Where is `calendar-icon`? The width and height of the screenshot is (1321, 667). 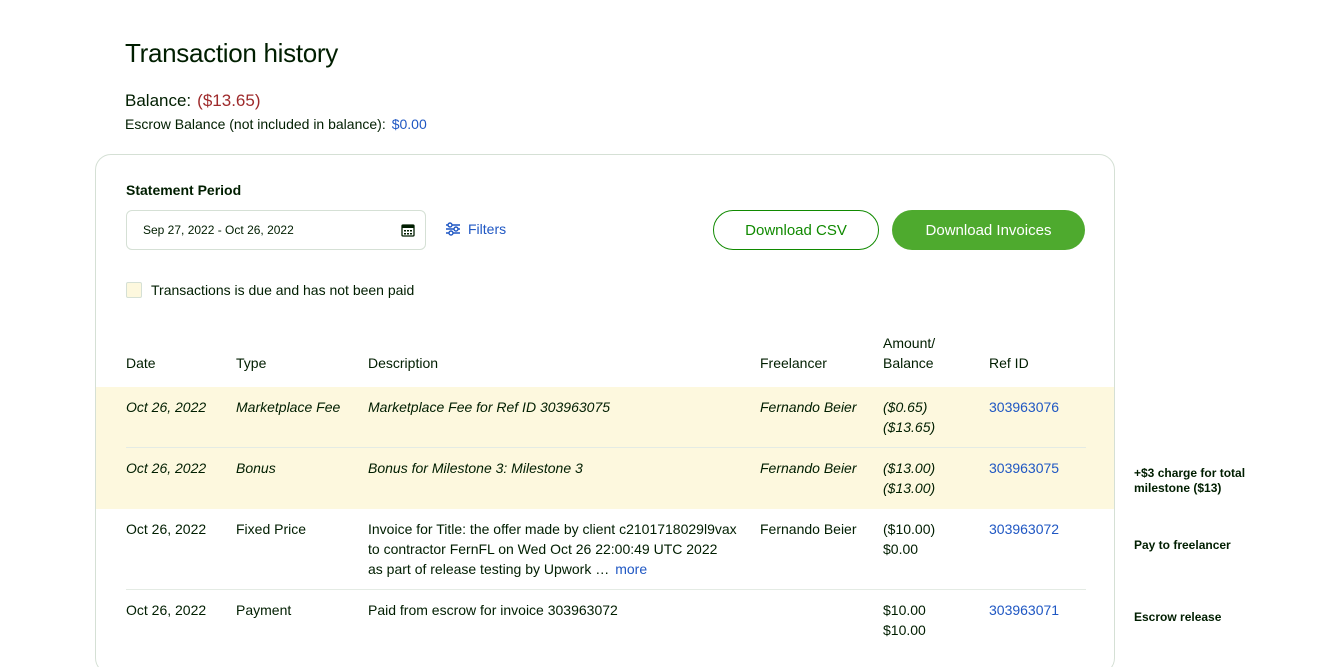 calendar-icon is located at coordinates (408, 230).